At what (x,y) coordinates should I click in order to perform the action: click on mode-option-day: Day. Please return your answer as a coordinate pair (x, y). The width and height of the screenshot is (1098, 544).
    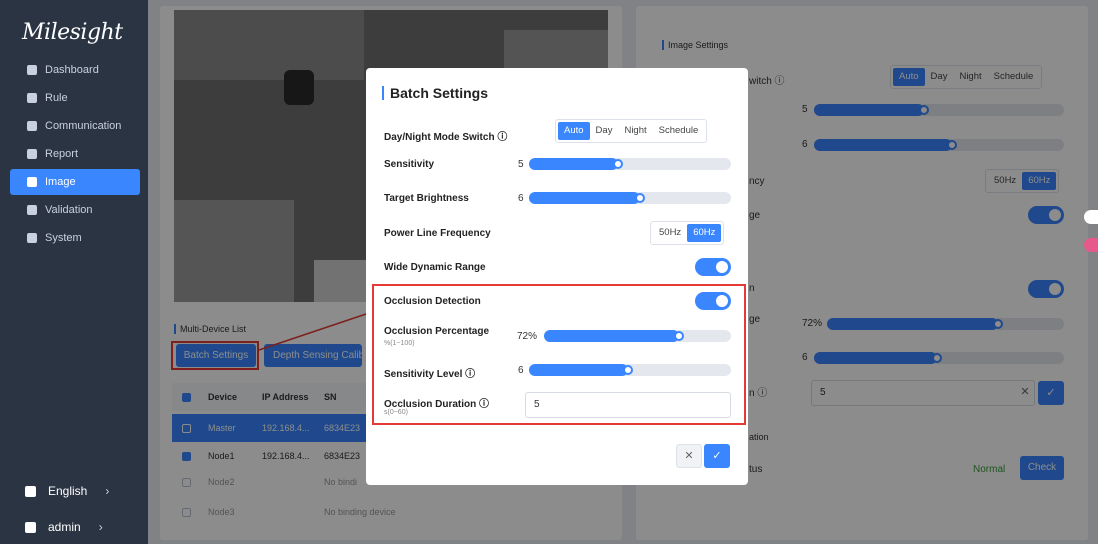
    Looking at the image, I should click on (604, 131).